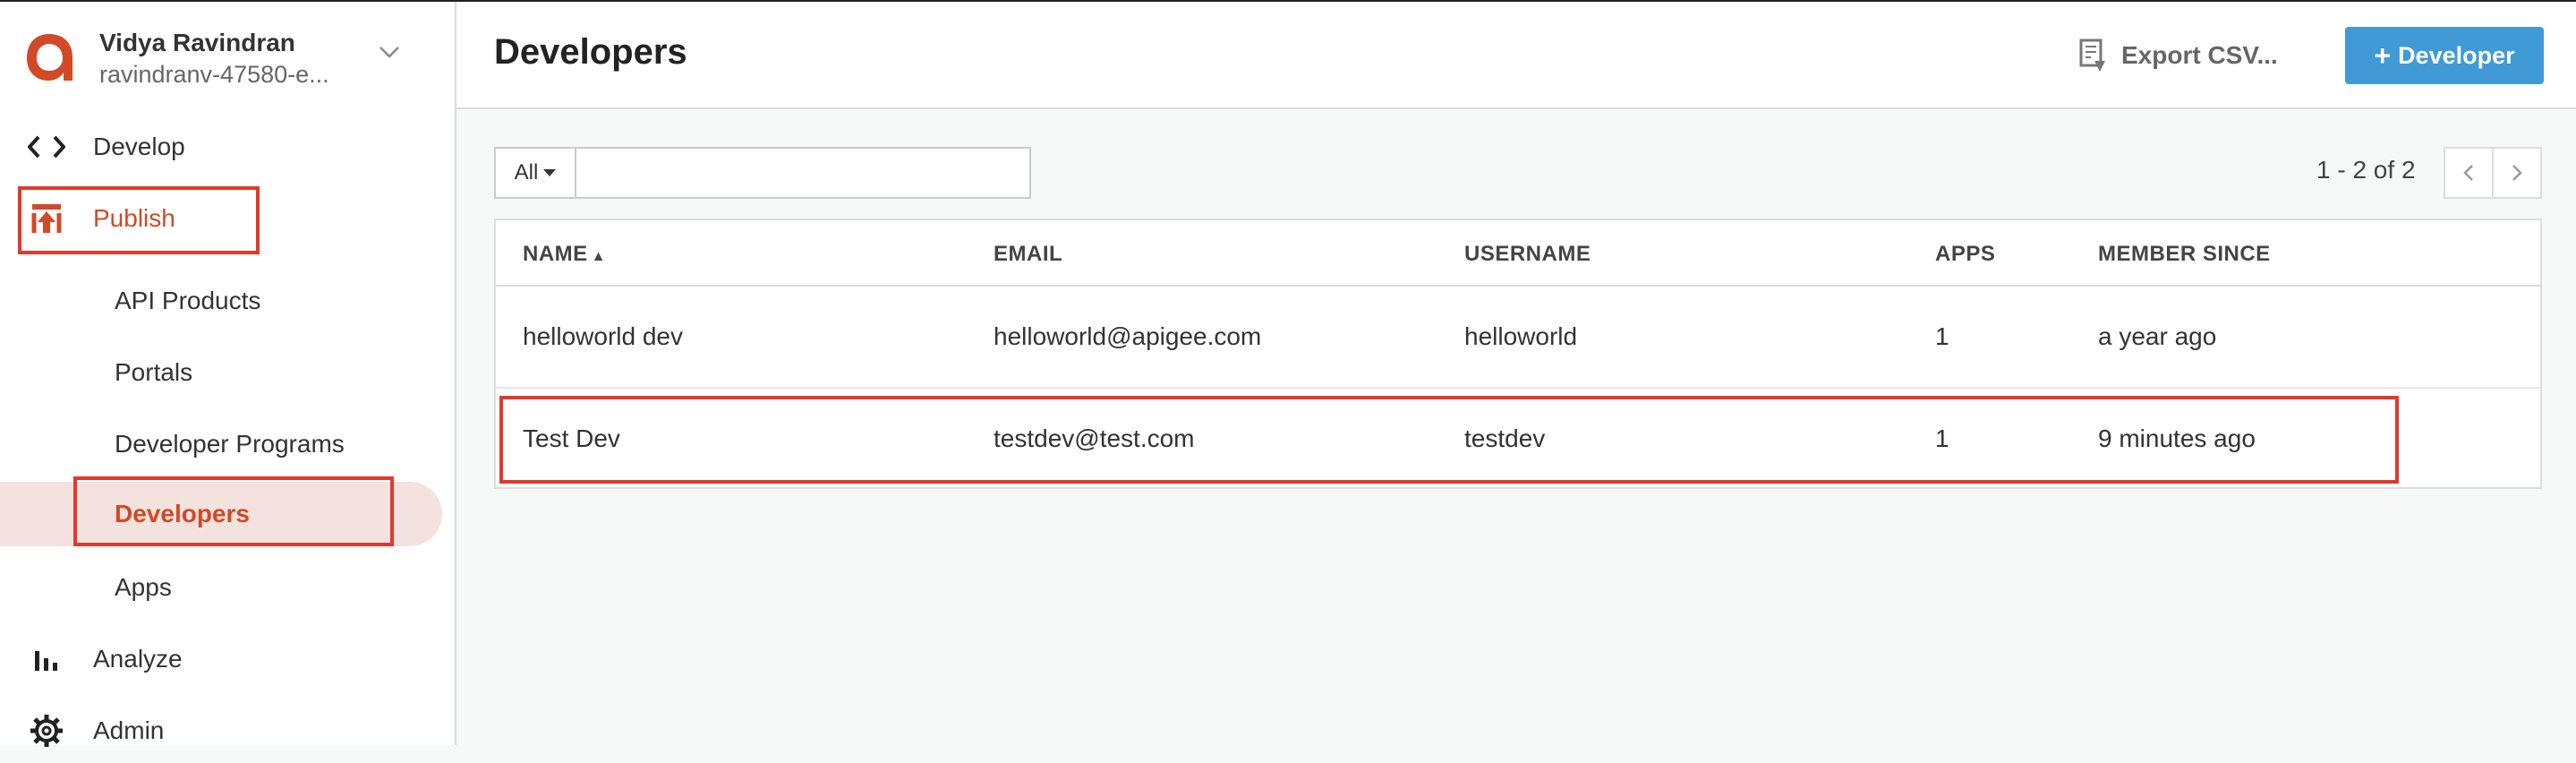 This screenshot has width=2576, height=763. What do you see at coordinates (188, 300) in the screenshot?
I see `nav-sub-label: API Products` at bounding box center [188, 300].